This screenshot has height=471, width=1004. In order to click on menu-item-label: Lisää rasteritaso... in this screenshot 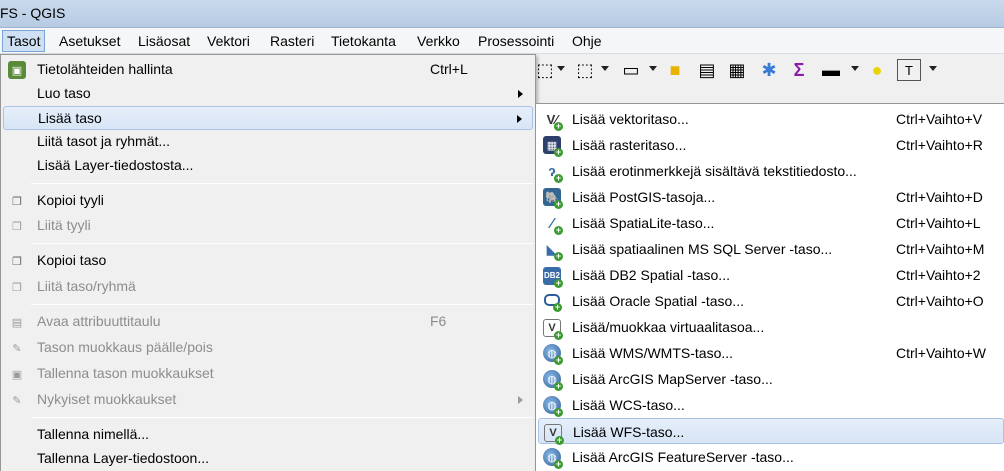, I will do `click(629, 145)`.